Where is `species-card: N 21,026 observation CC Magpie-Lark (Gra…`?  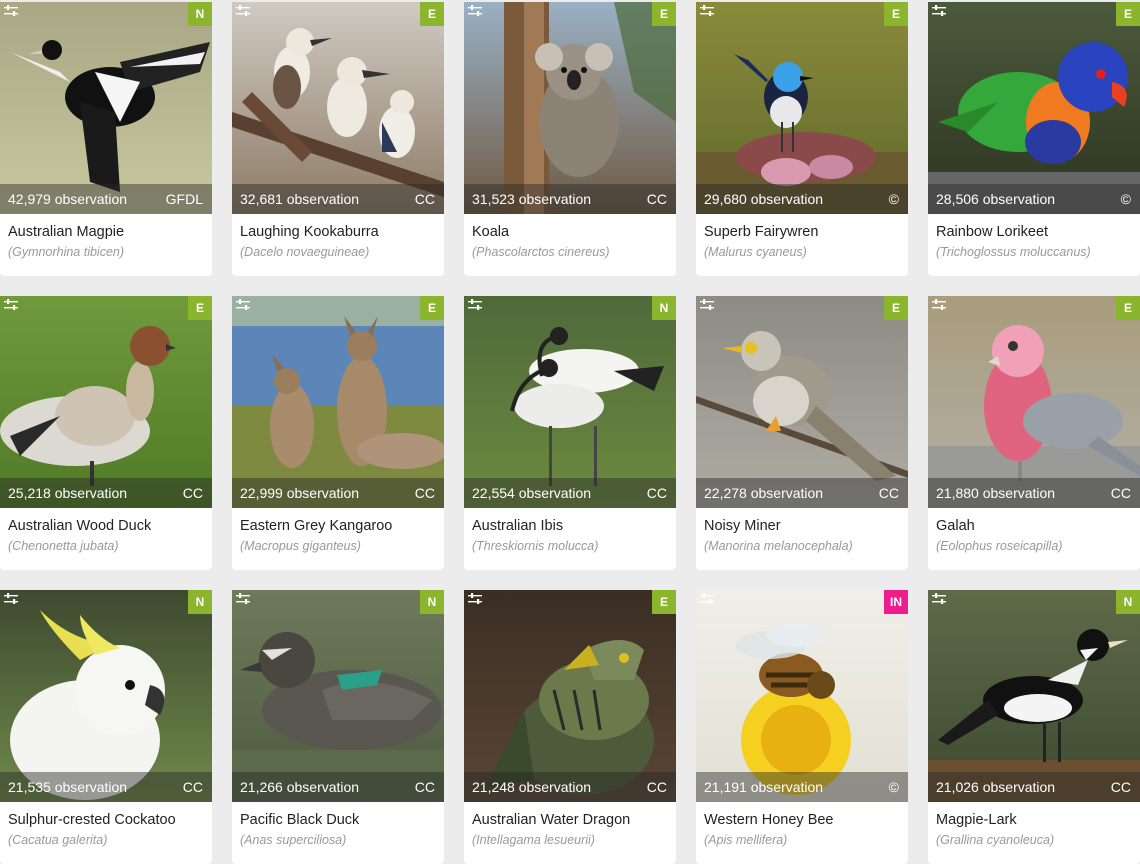 species-card: N 21,026 observation CC Magpie-Lark (Gra… is located at coordinates (1034, 727).